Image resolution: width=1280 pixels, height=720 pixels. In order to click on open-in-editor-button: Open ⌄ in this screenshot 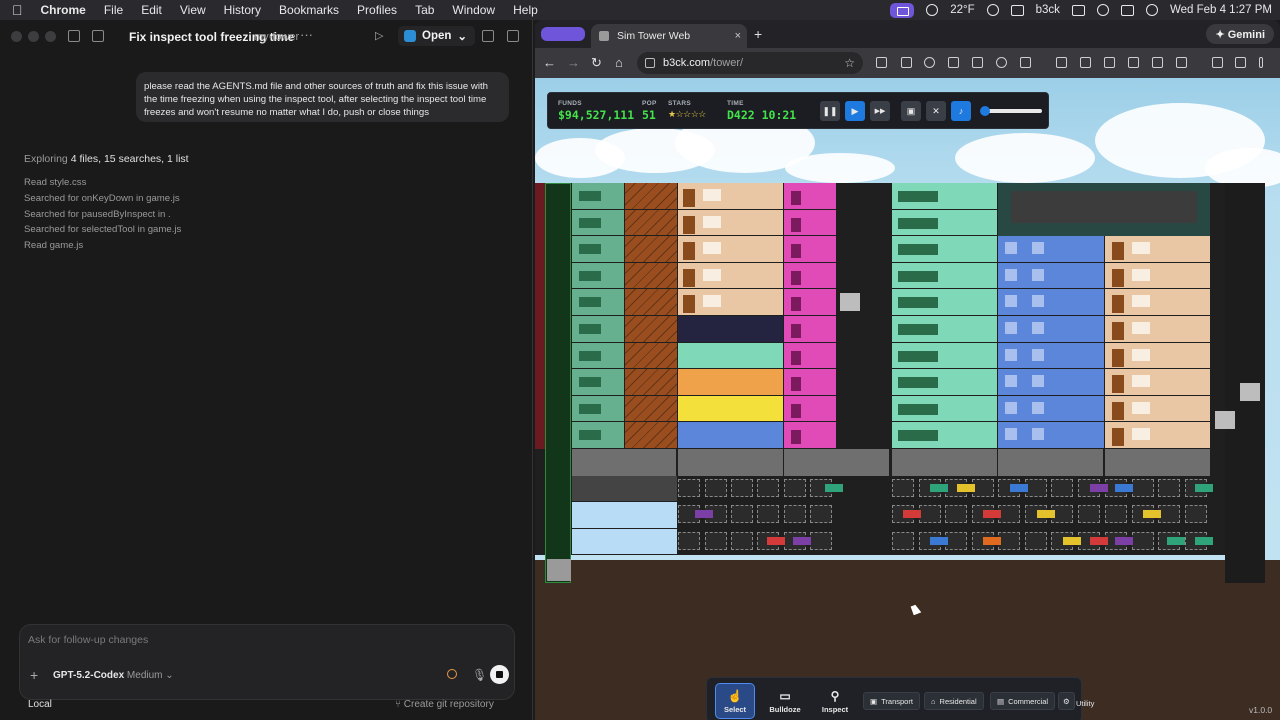, I will do `click(437, 36)`.